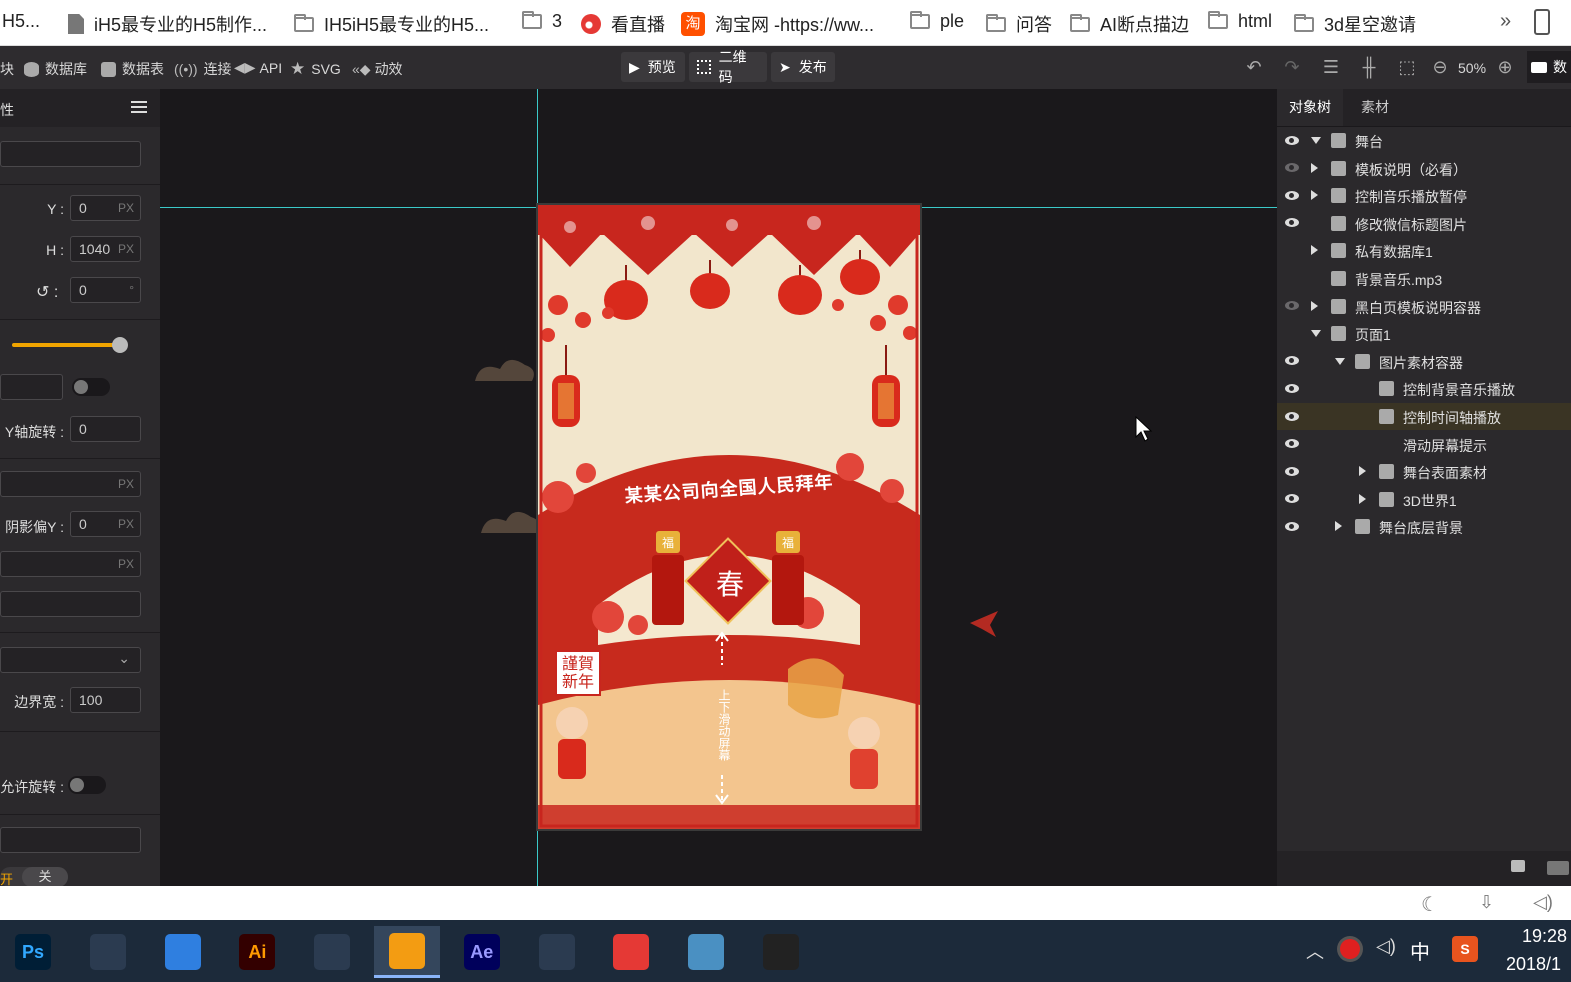  I want to click on tree-node: 舞台, so click(1424, 140).